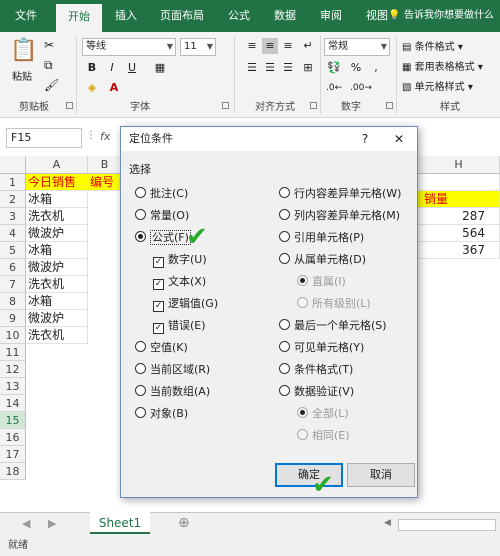 The image size is (500, 556). What do you see at coordinates (270, 46) in the screenshot?
I see `middle-align-icon: ≡` at bounding box center [270, 46].